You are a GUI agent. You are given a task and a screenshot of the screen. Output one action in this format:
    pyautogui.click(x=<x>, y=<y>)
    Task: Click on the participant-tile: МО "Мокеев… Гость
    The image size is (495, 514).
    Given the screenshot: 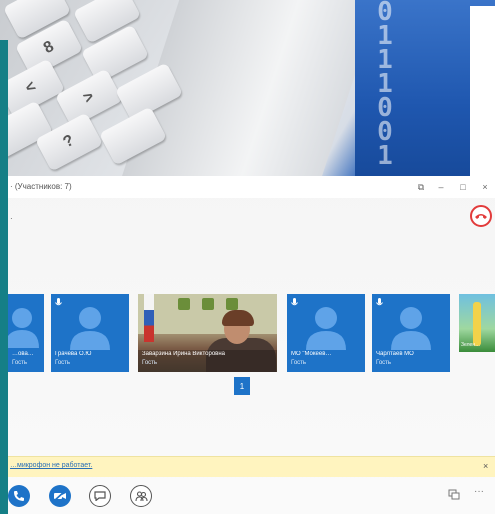 What is the action you would take?
    pyautogui.click(x=326, y=333)
    